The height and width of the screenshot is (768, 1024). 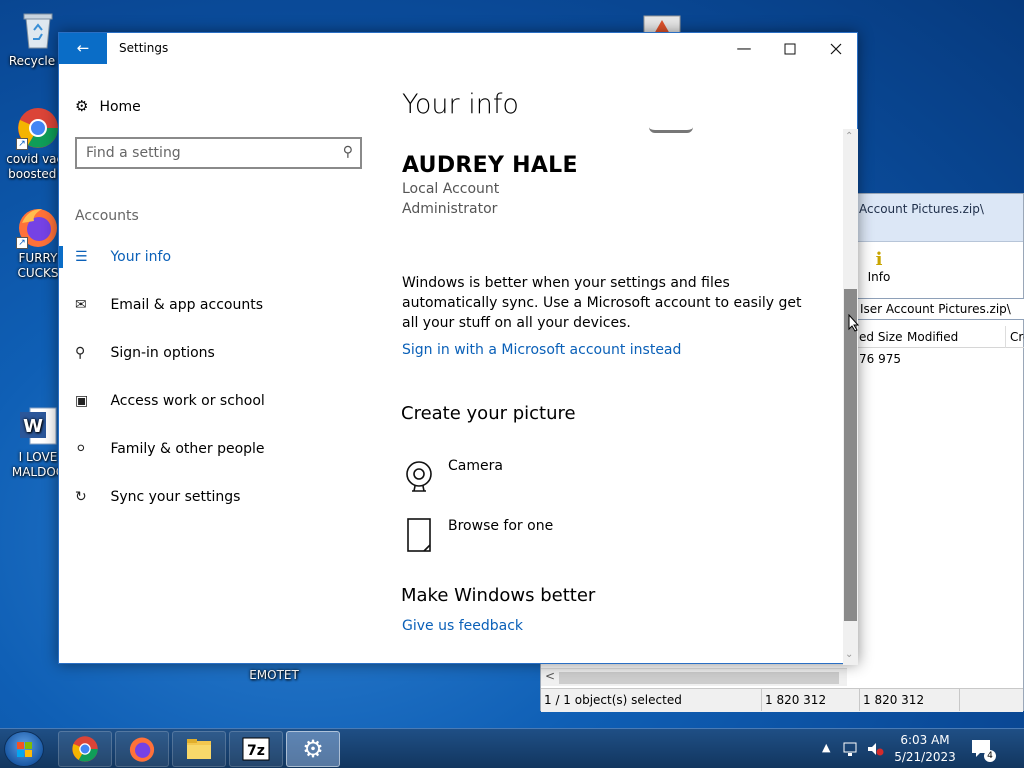 I want to click on zip-path-field: Iser Account Pictures.zip\, so click(x=940, y=309).